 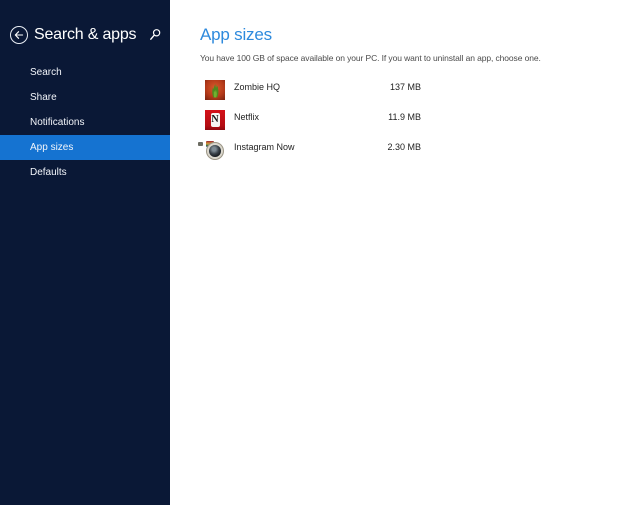 What do you see at coordinates (43, 97) in the screenshot?
I see `sidebar-item-label: Share` at bounding box center [43, 97].